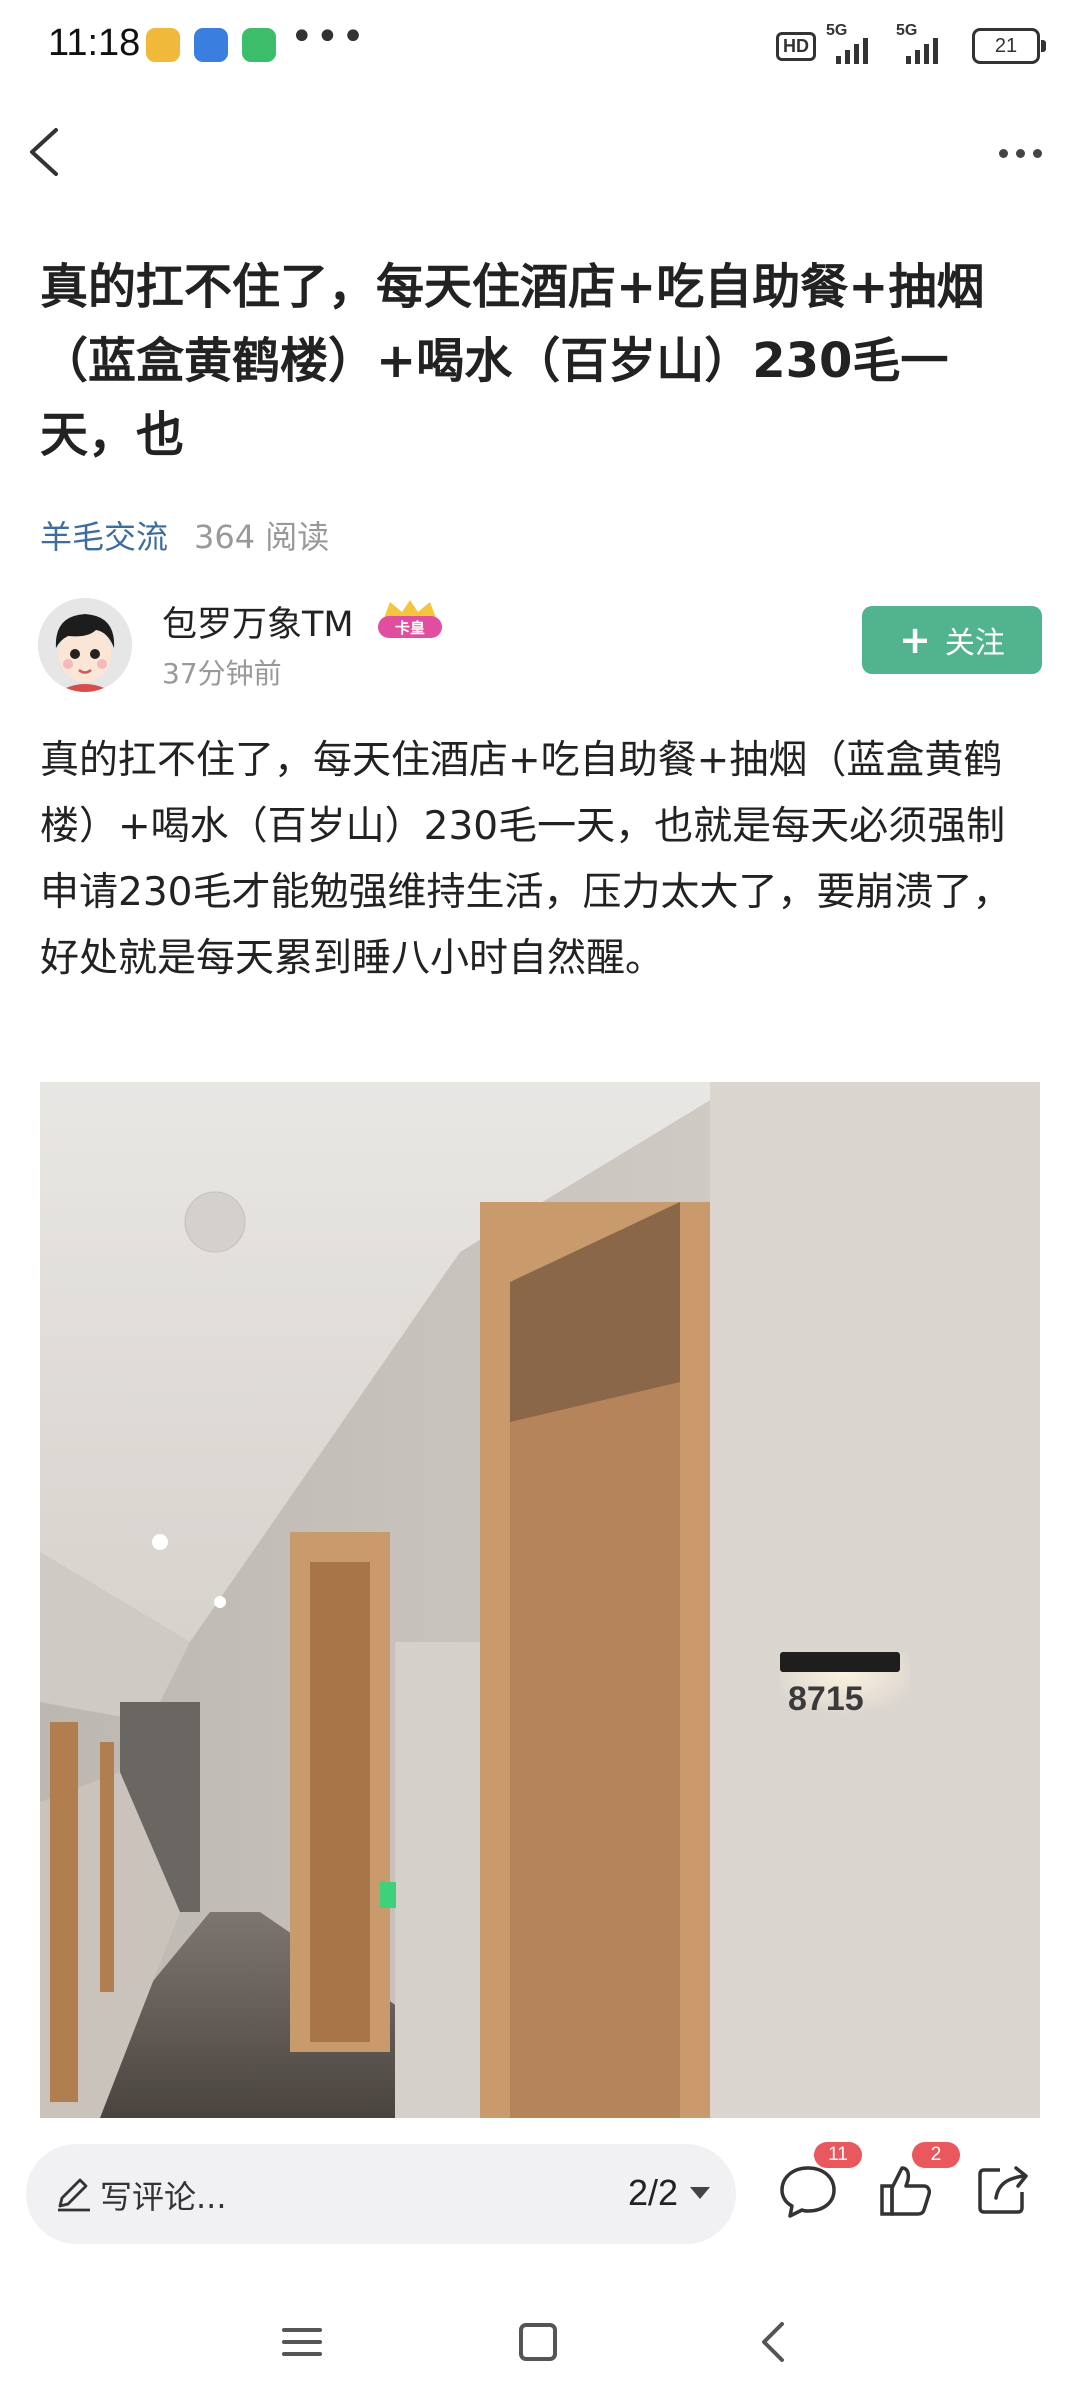 The width and height of the screenshot is (1080, 2400). I want to click on comment-count-badge: 11, so click(838, 2155).